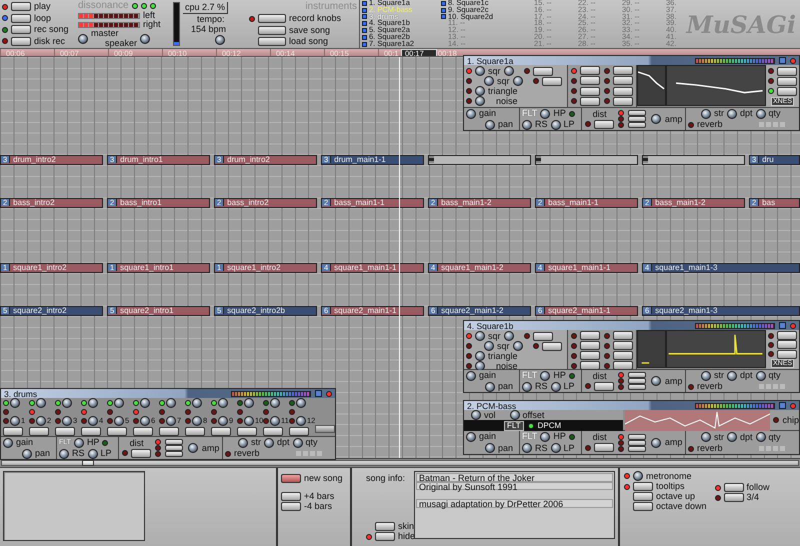 The image size is (800, 546). Describe the element at coordinates (631, 60) in the screenshot. I see `title-bar: 1. Square1a` at that location.